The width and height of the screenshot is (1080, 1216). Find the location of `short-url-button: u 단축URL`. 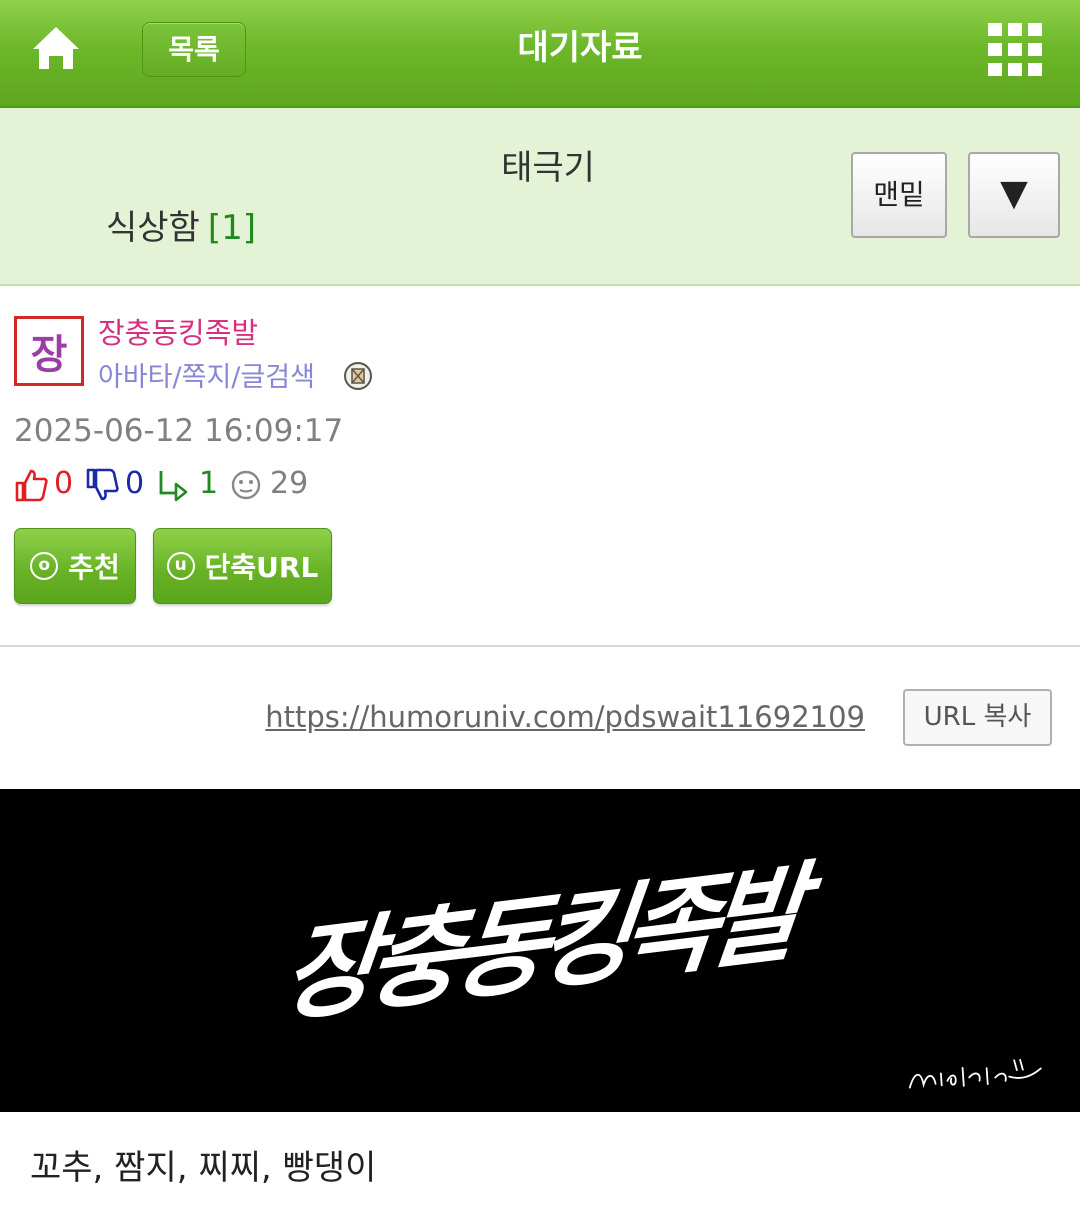

short-url-button: u 단축URL is located at coordinates (242, 566).